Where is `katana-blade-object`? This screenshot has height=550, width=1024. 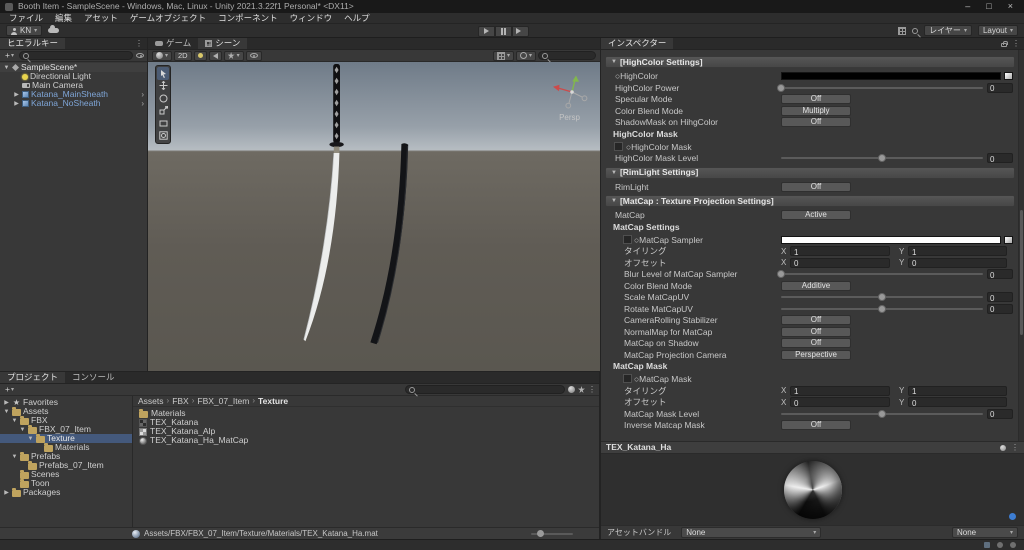
katana-blade-object is located at coordinates (323, 203).